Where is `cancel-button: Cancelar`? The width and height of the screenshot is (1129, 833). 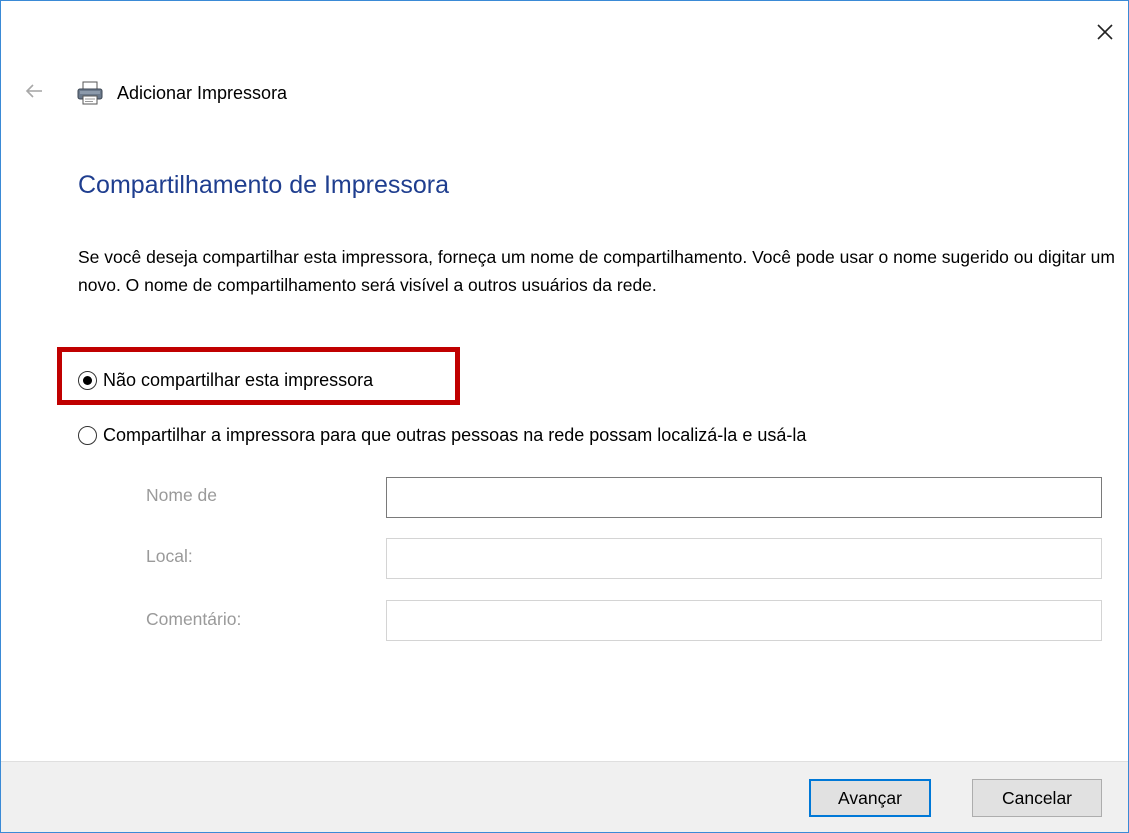
cancel-button: Cancelar is located at coordinates (1037, 798).